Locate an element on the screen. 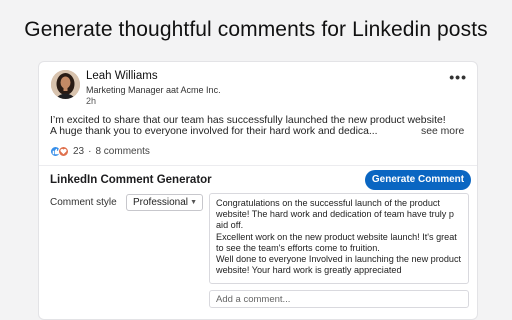  add-comment-input is located at coordinates (339, 299).